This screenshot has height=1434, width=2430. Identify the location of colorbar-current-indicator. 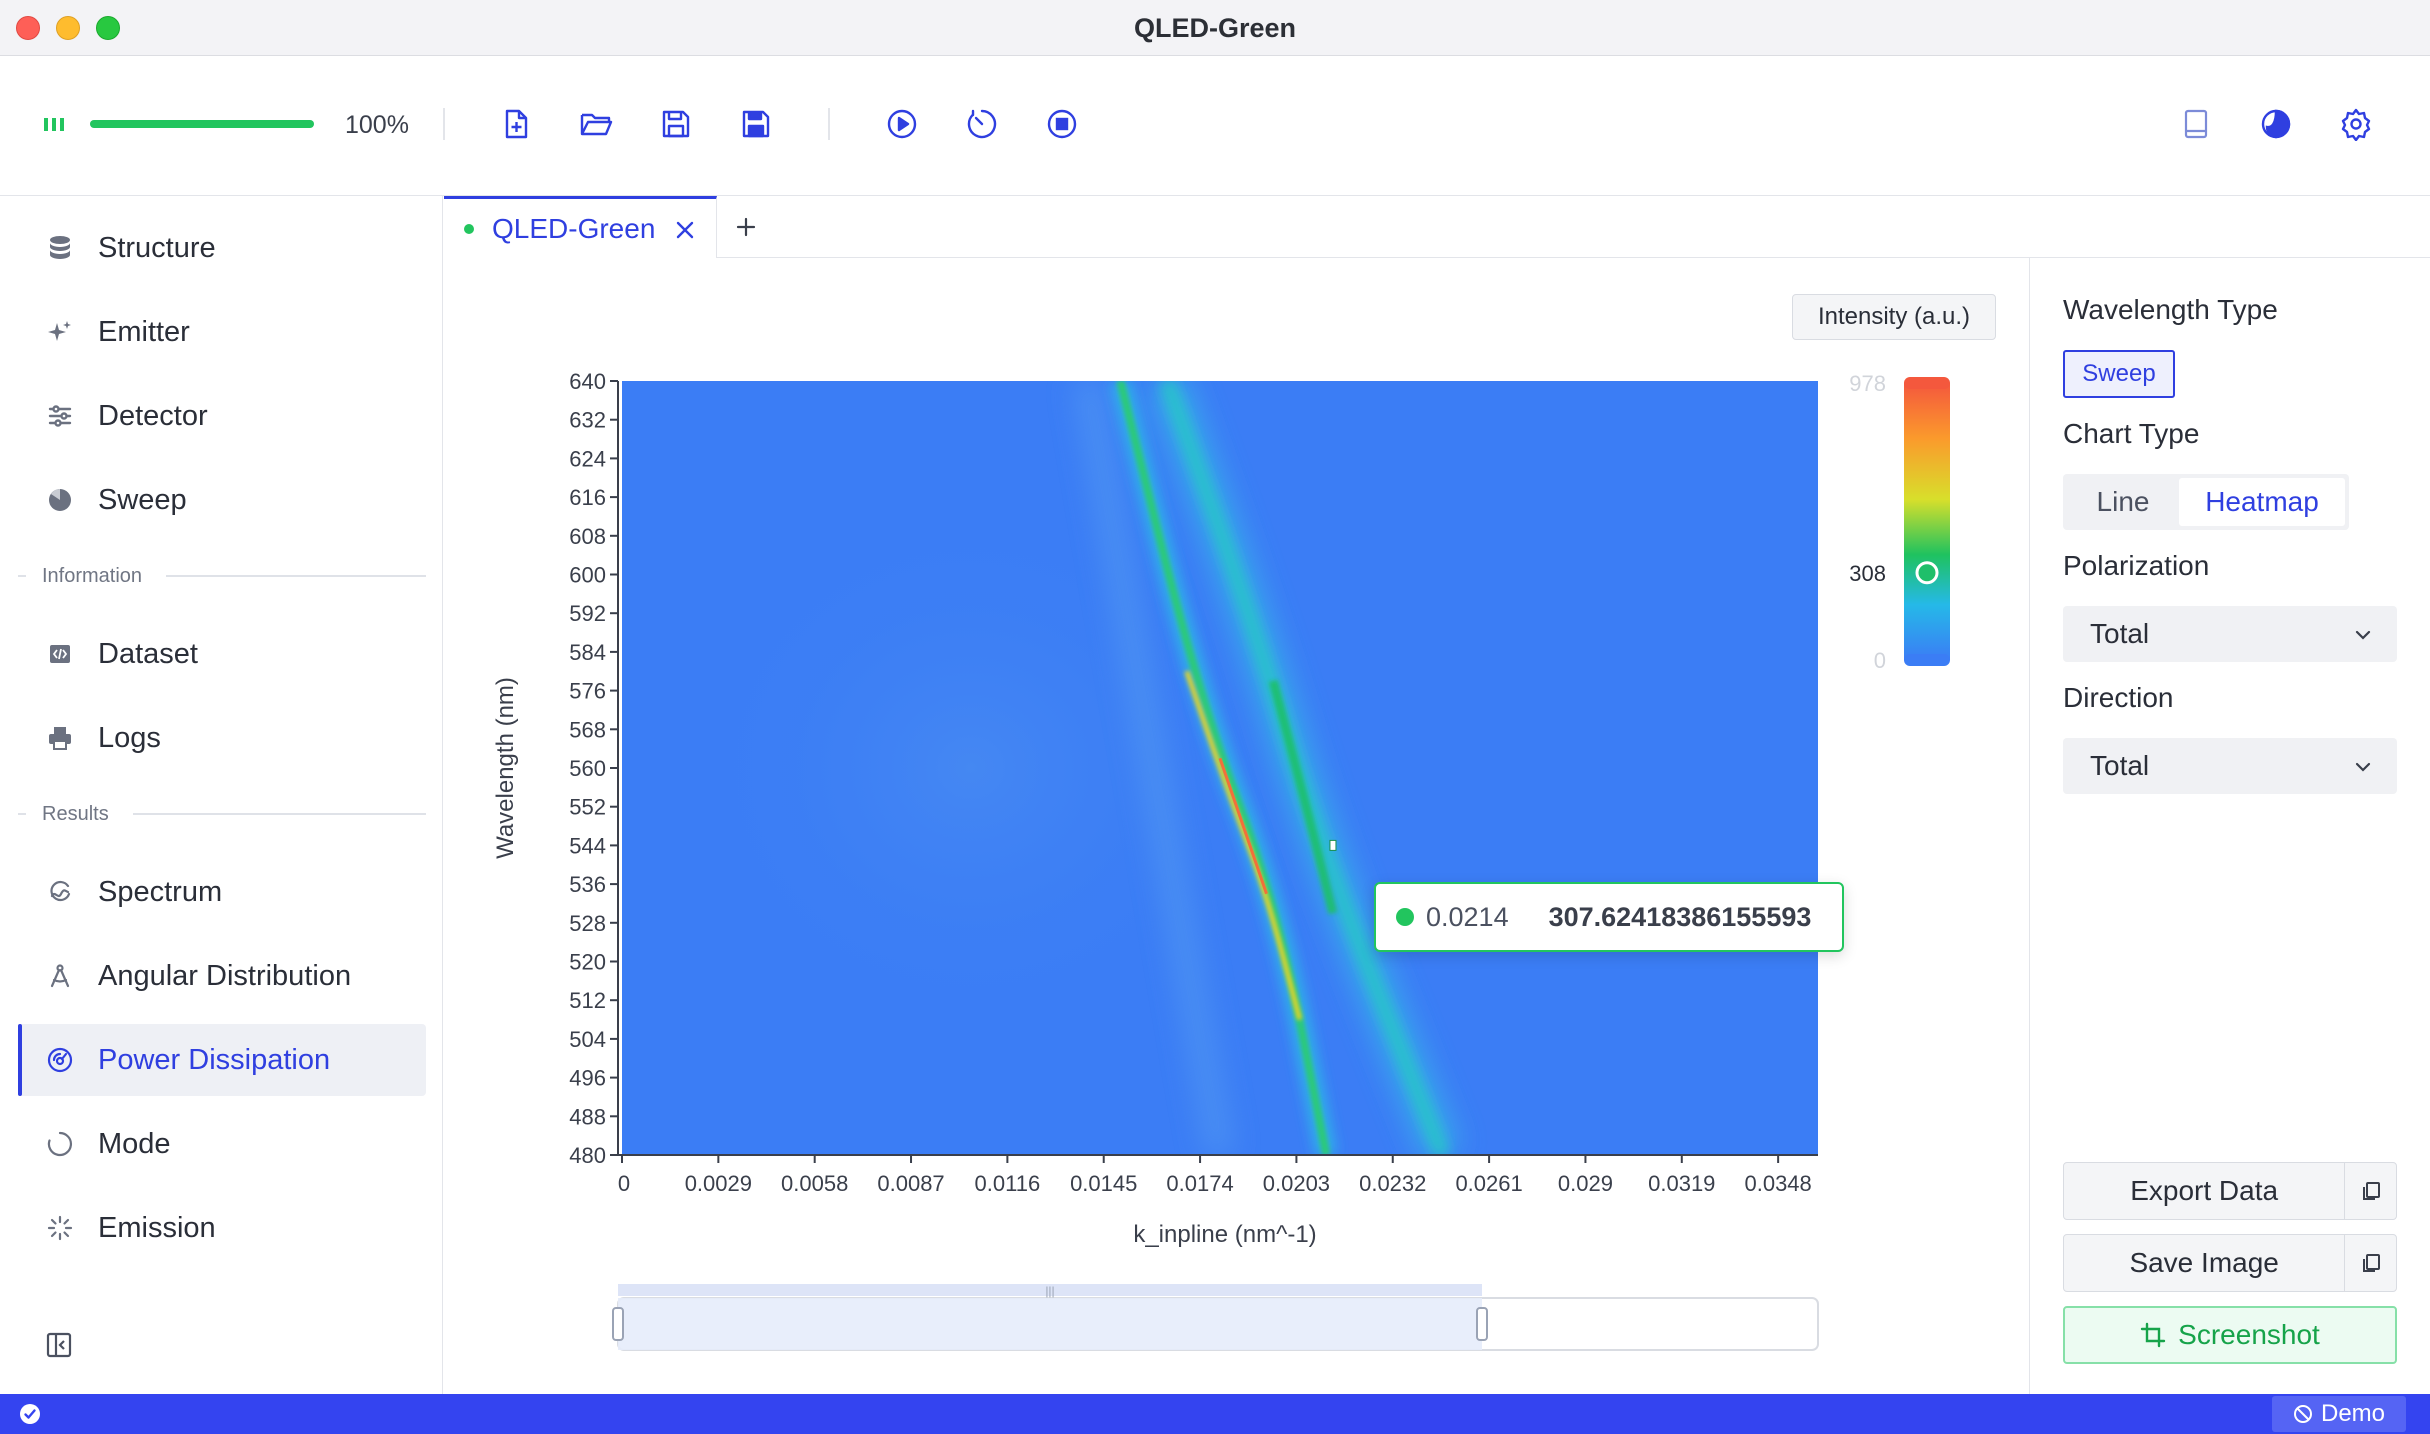
(1927, 573).